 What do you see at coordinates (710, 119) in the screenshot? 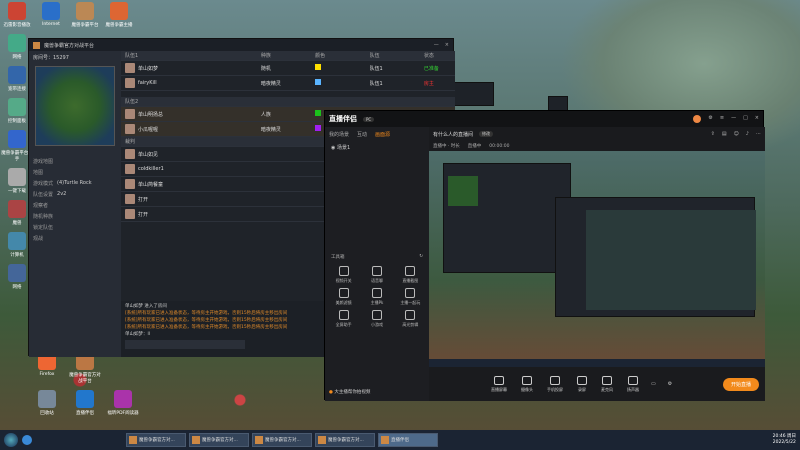
I see `settings-icon: ⚙` at bounding box center [710, 119].